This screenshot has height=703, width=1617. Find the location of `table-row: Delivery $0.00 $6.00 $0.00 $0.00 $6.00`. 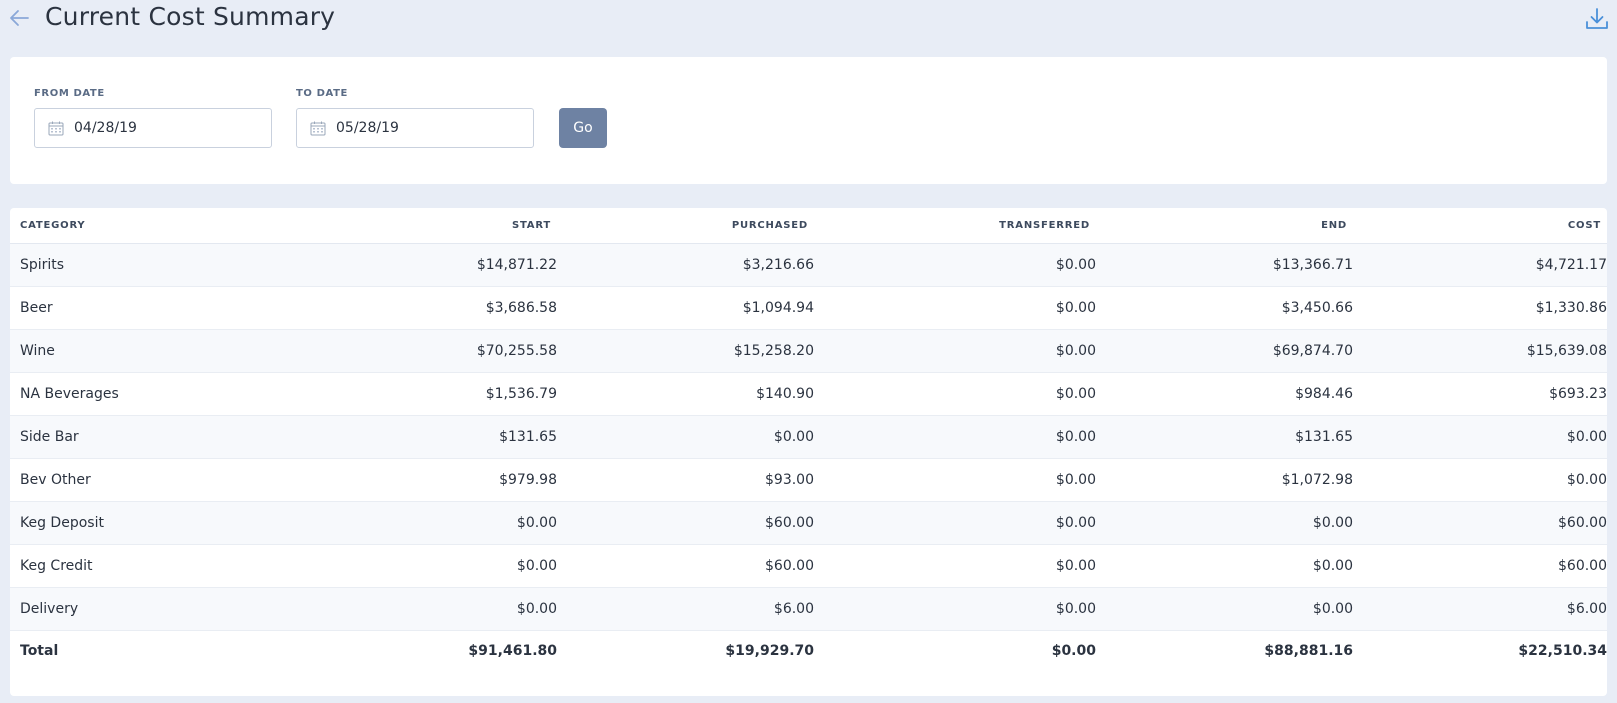

table-row: Delivery $0.00 $6.00 $0.00 $0.00 $6.00 is located at coordinates (808, 609).